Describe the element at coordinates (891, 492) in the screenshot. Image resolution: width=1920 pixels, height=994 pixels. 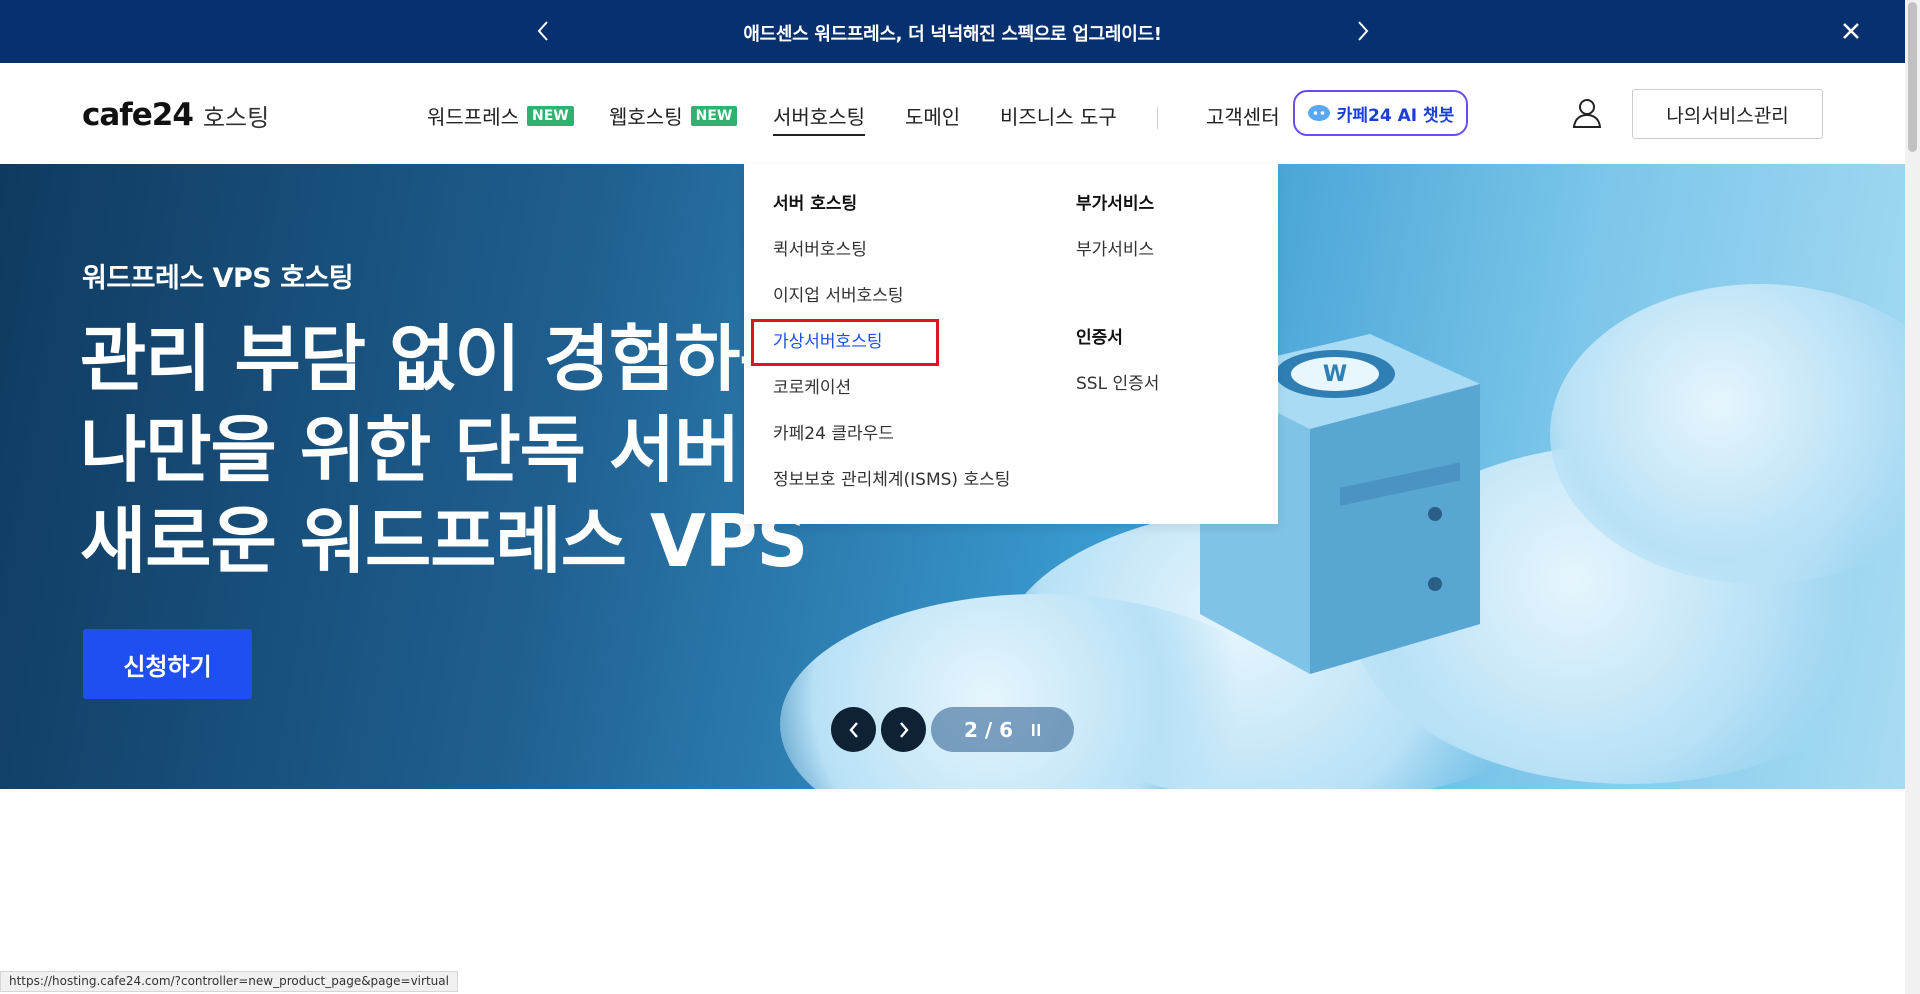
I see `menu-item-isms-hosting: 정보보호 관리체계(ISMS) 호스팅` at that location.